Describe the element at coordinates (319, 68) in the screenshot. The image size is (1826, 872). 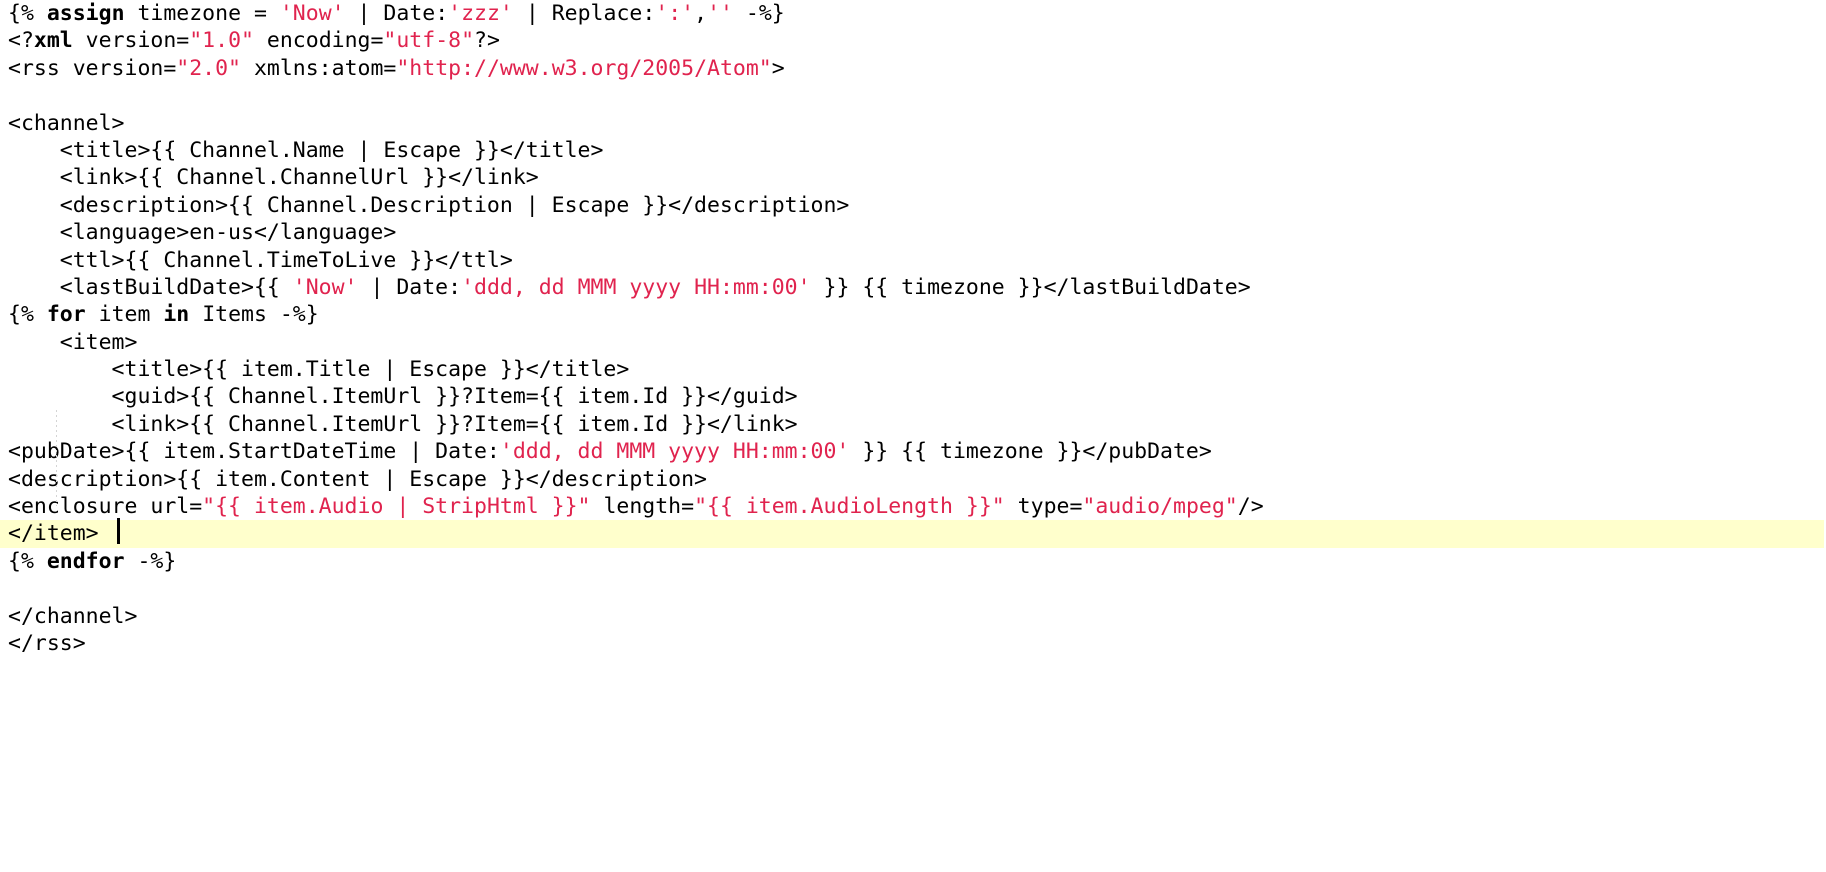
I see `code-token-plain: xmlns:atom=` at that location.